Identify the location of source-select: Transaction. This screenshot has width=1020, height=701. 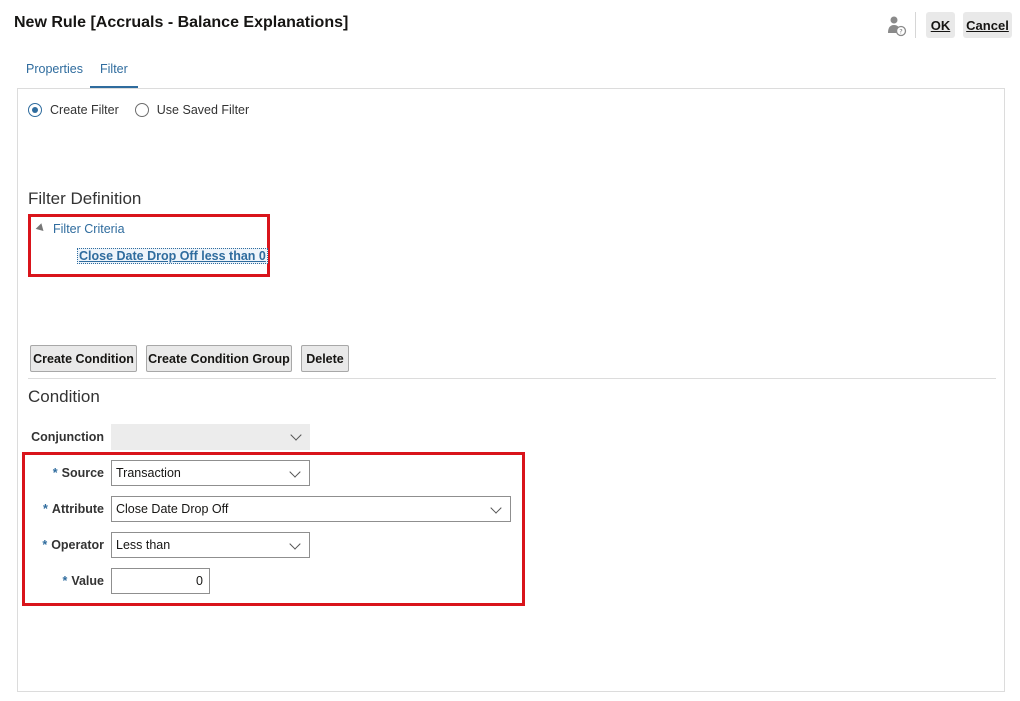
(210, 473).